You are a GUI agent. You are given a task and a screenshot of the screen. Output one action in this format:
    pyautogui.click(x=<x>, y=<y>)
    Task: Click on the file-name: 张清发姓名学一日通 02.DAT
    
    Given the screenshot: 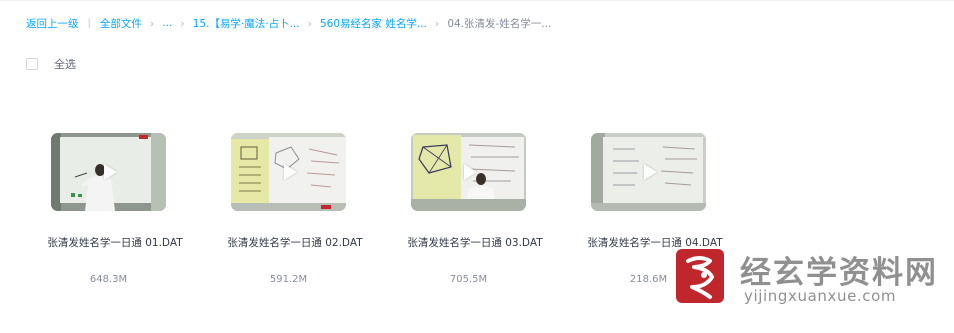 What is the action you would take?
    pyautogui.click(x=295, y=243)
    